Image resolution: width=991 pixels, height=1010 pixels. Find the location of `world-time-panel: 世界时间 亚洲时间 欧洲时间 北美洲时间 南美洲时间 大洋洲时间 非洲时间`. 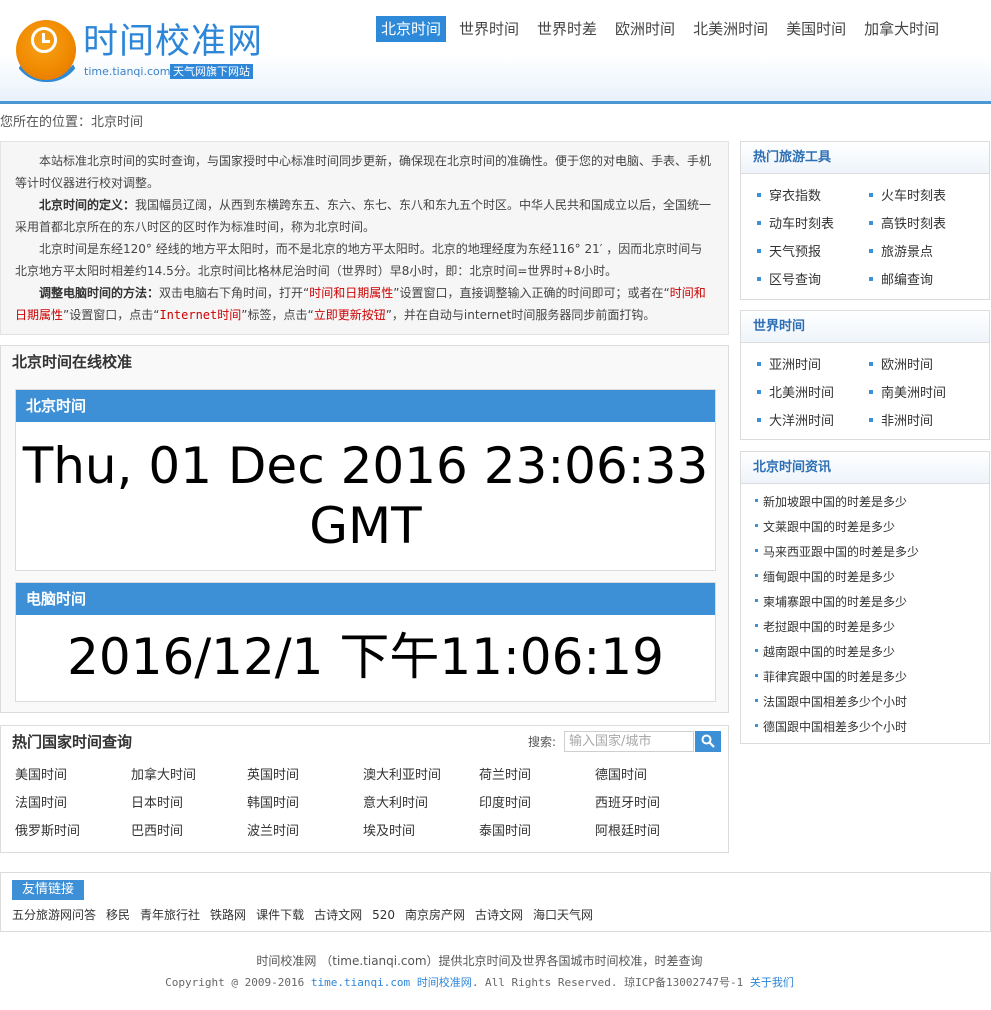

world-time-panel: 世界时间 亚洲时间 欧洲时间 北美洲时间 南美洲时间 大洋洲时间 非洲时间 is located at coordinates (865, 375).